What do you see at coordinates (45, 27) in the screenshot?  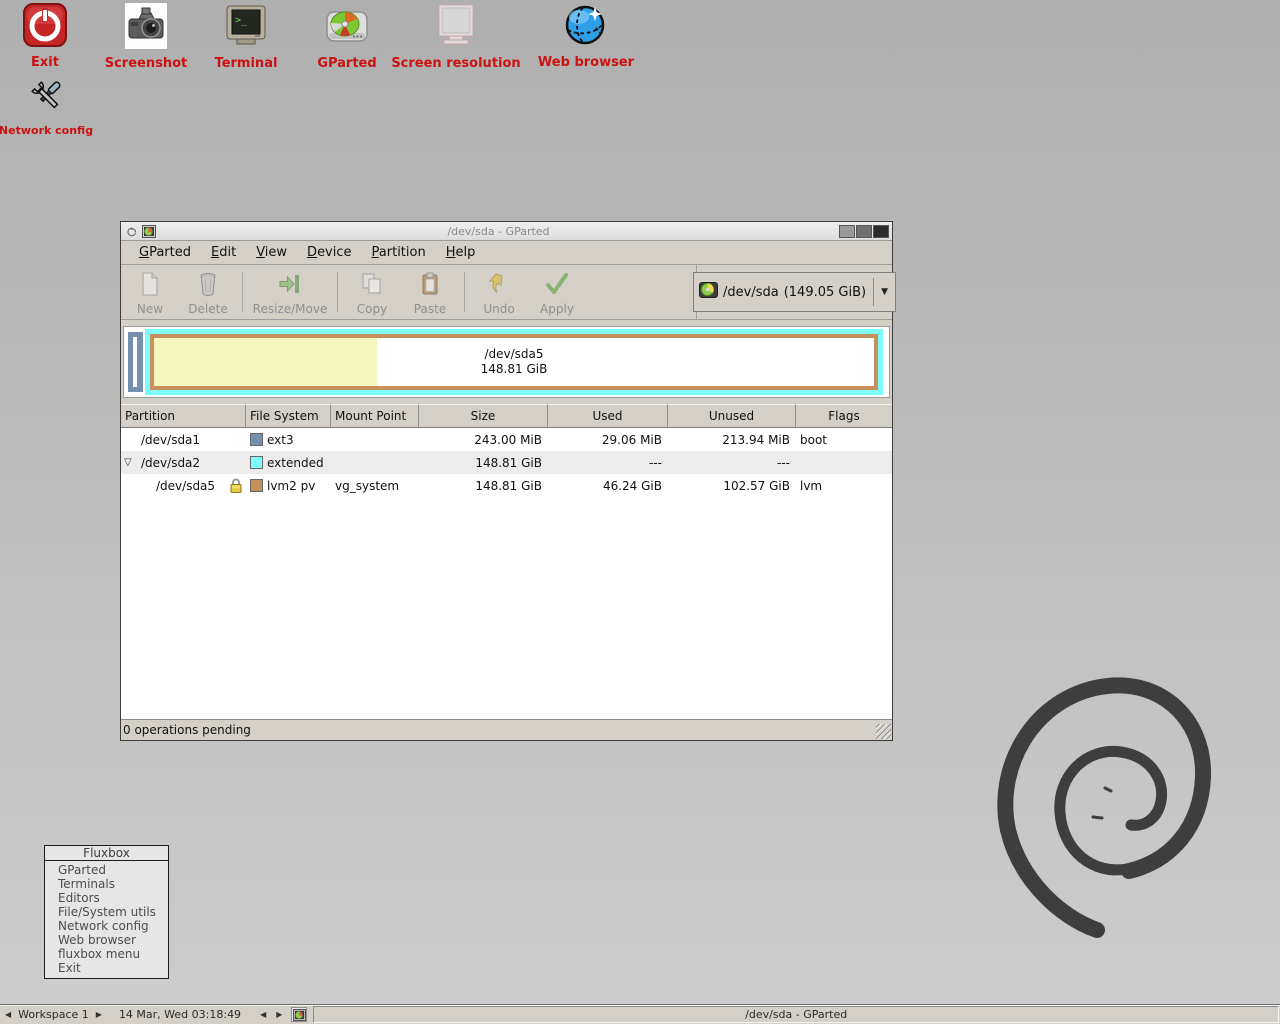 I see `power-icon` at bounding box center [45, 27].